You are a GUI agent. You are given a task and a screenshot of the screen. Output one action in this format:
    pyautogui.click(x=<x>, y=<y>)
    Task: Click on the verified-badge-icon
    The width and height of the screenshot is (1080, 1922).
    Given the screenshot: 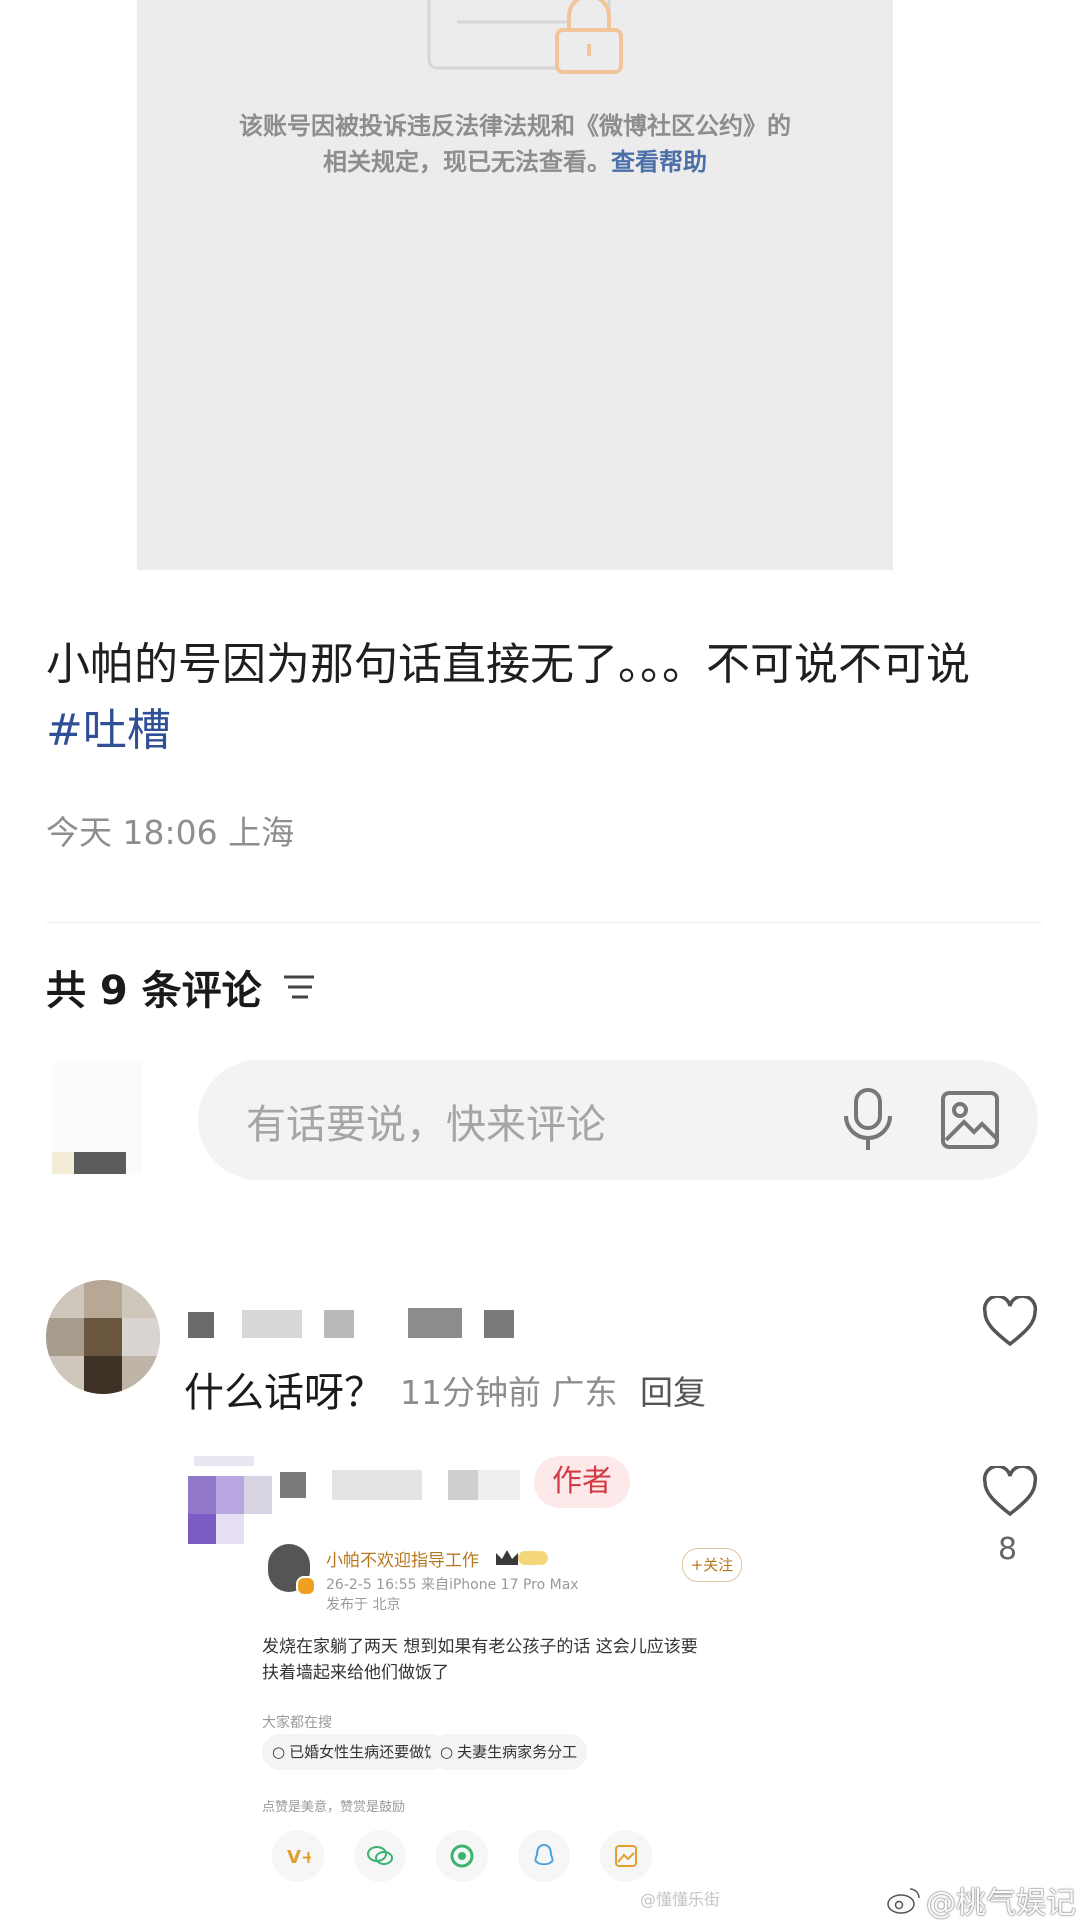 What is the action you would take?
    pyautogui.click(x=306, y=1586)
    